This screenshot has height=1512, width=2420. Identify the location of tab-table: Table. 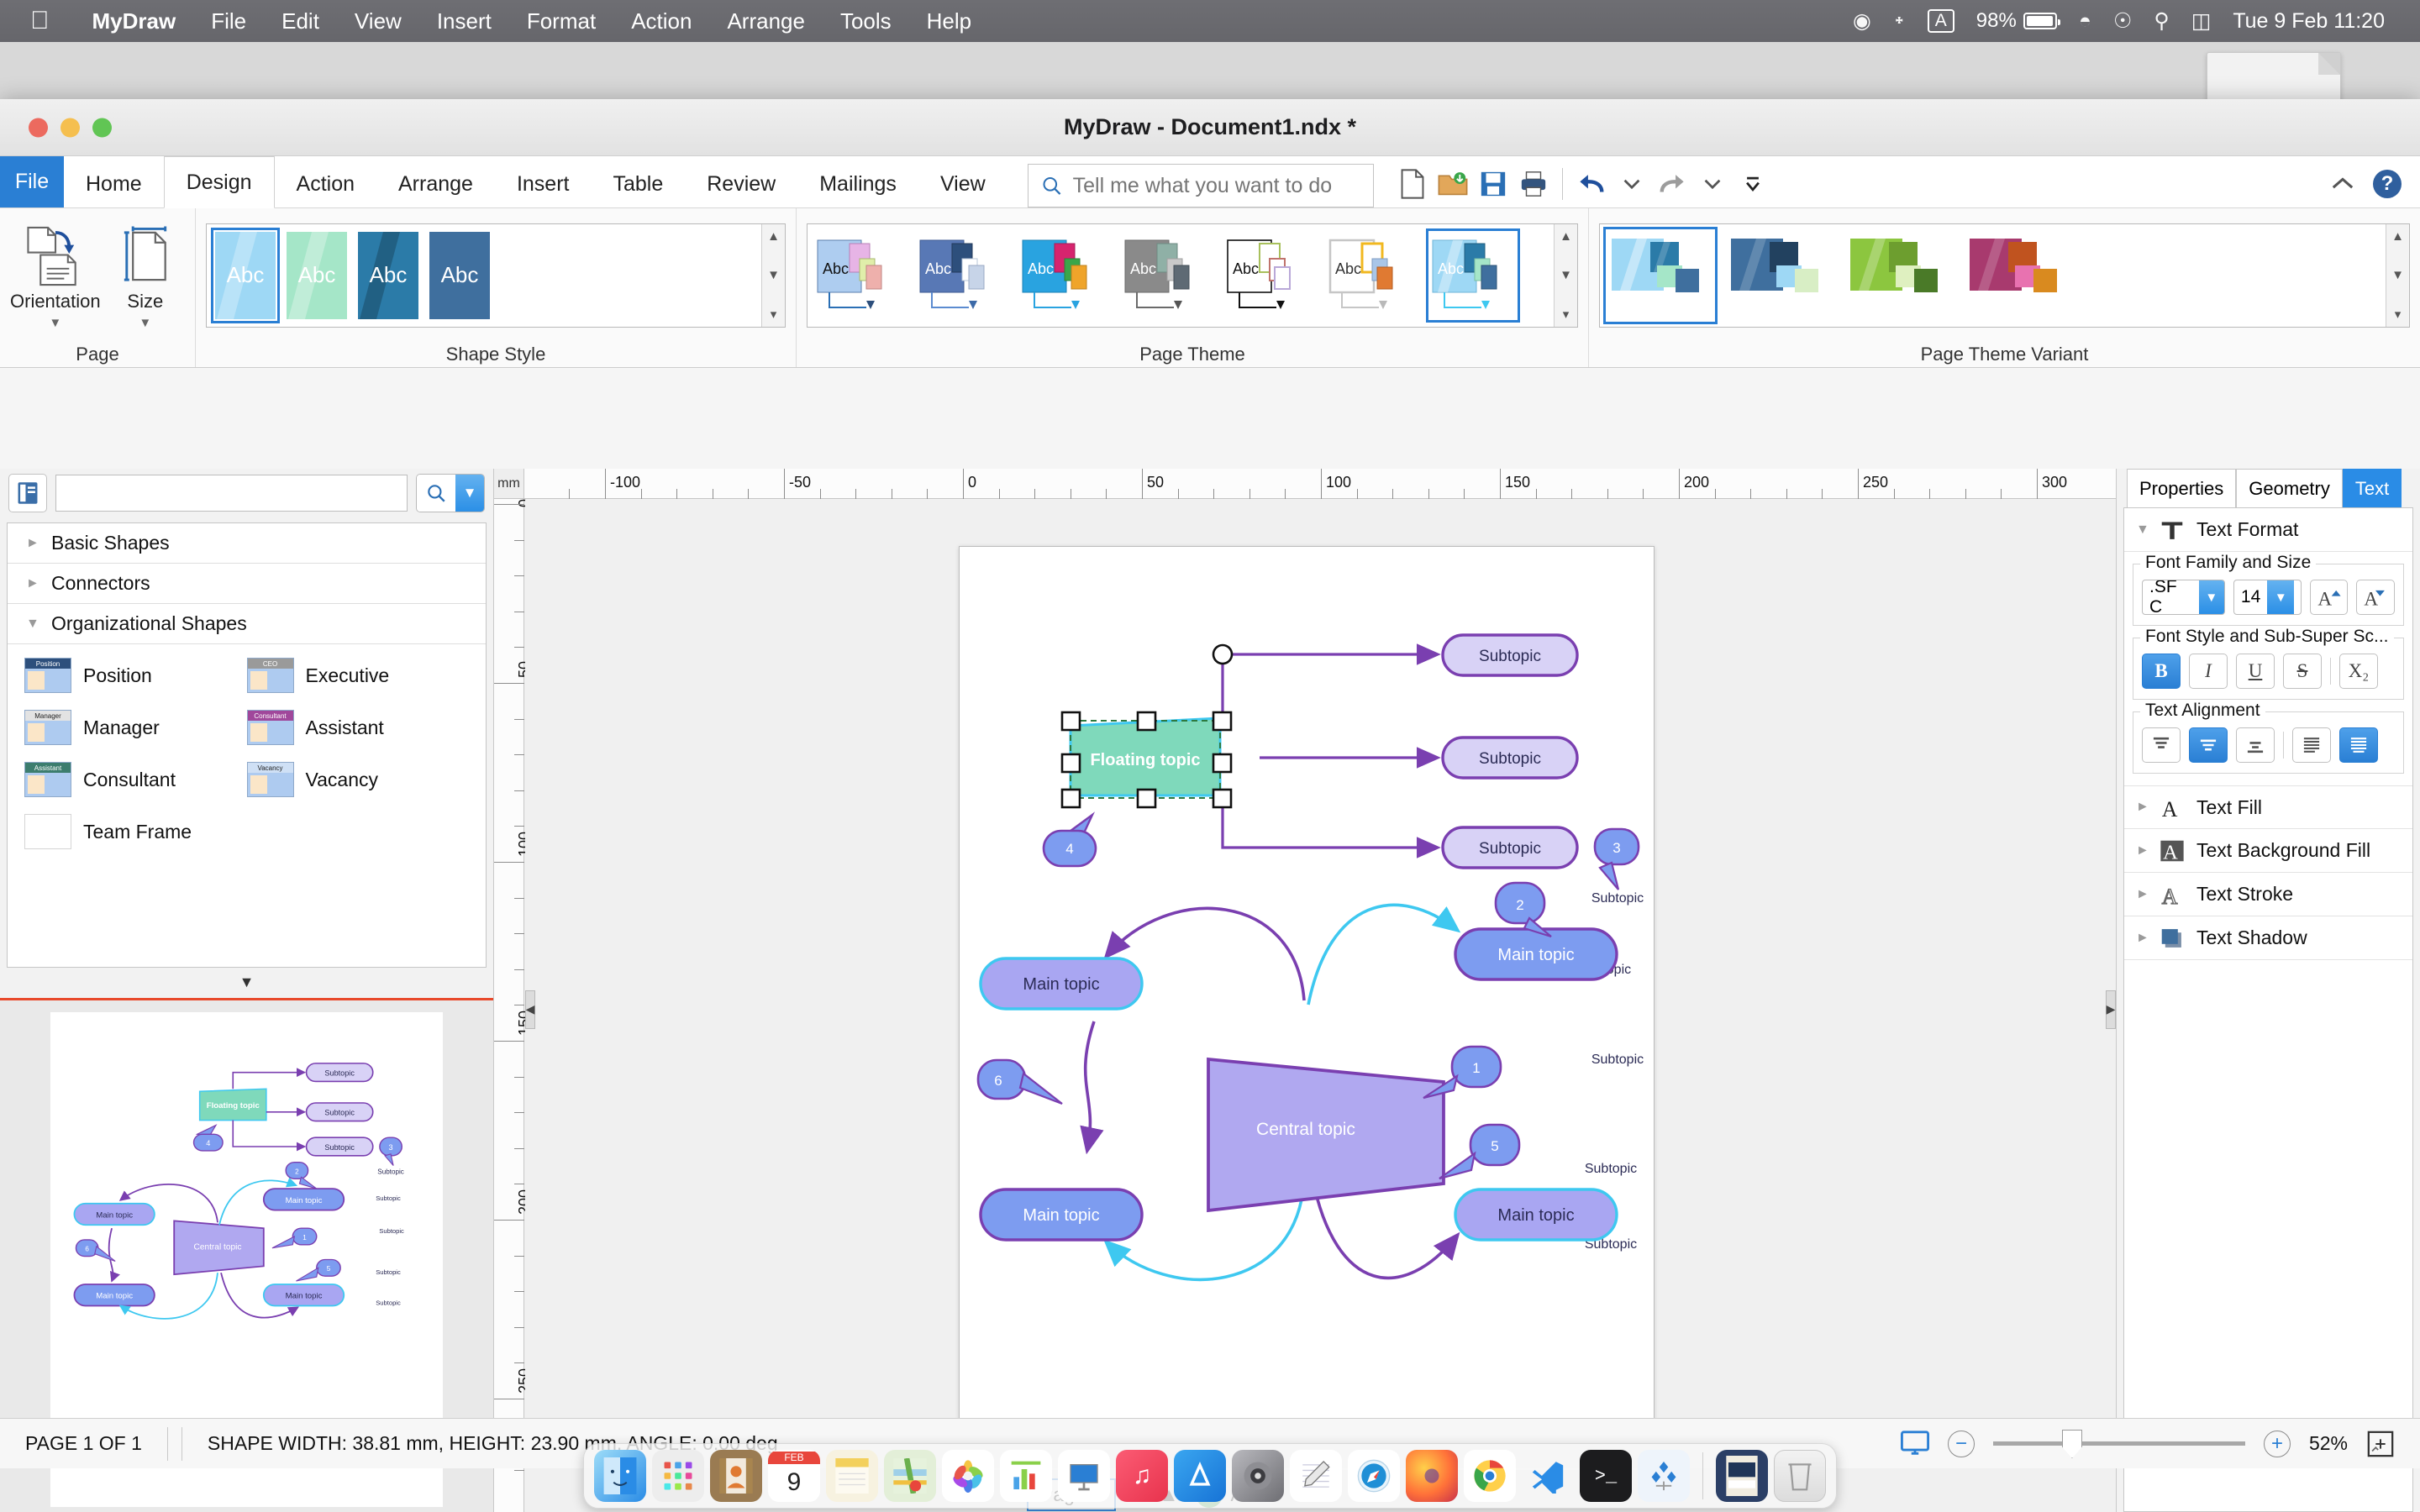
(638, 183).